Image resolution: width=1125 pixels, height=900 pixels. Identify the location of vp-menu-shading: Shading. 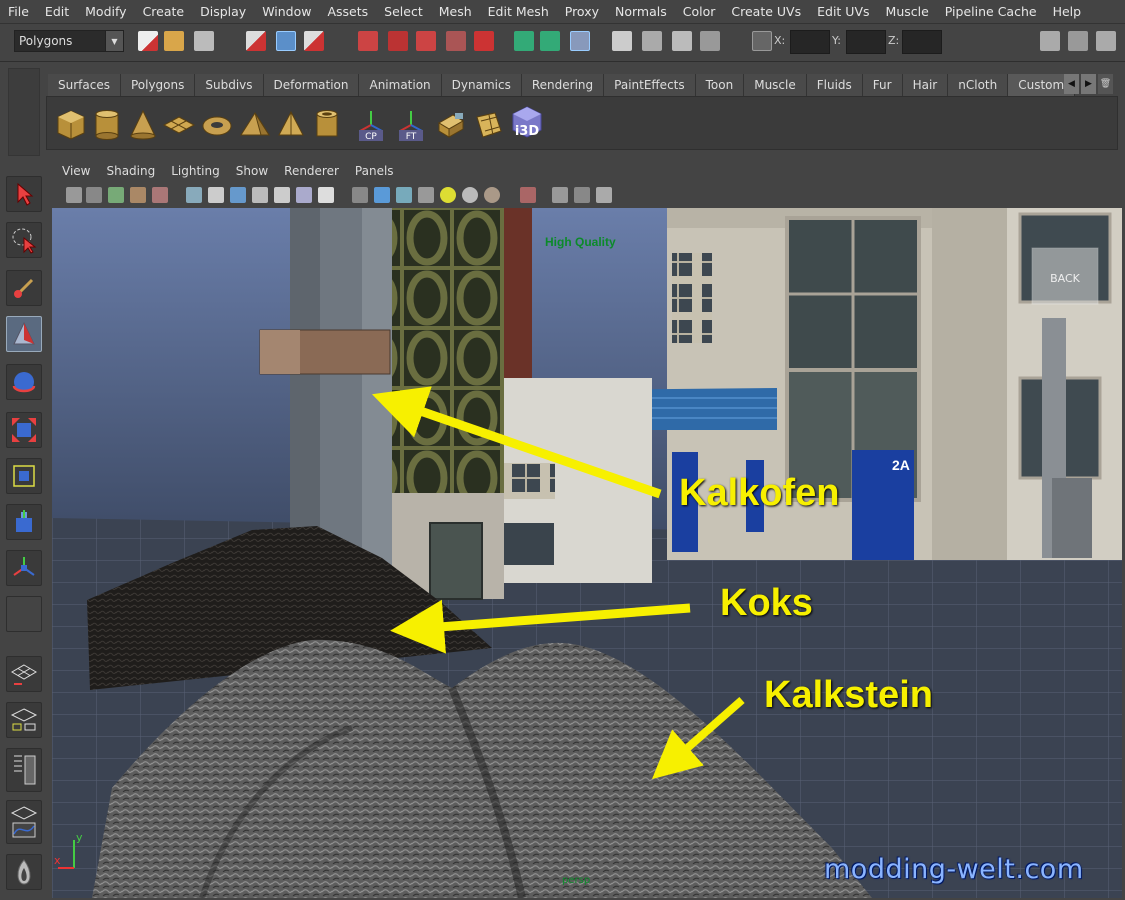
(130, 171).